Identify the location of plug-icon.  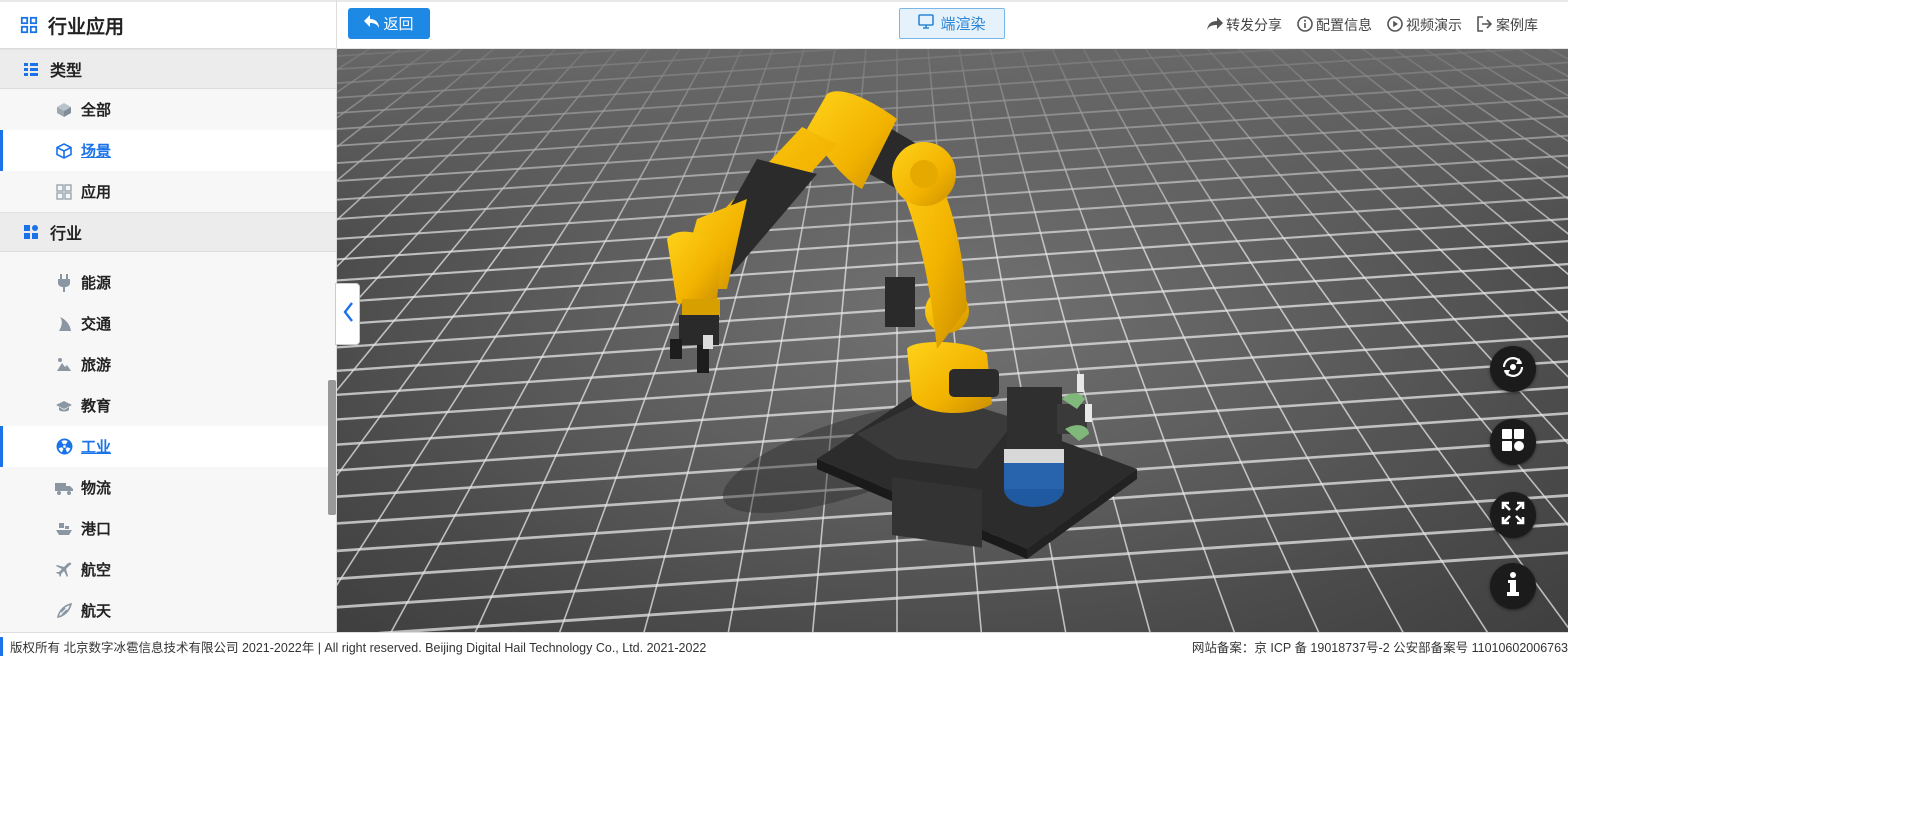
(64, 282).